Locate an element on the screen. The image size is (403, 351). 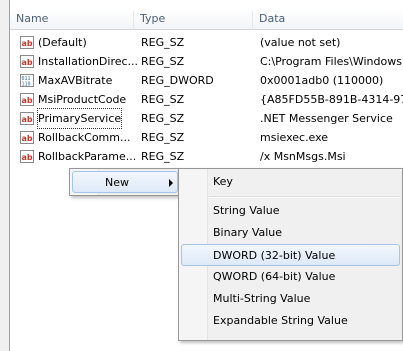
column-header-data: Data is located at coordinates (269, 19).